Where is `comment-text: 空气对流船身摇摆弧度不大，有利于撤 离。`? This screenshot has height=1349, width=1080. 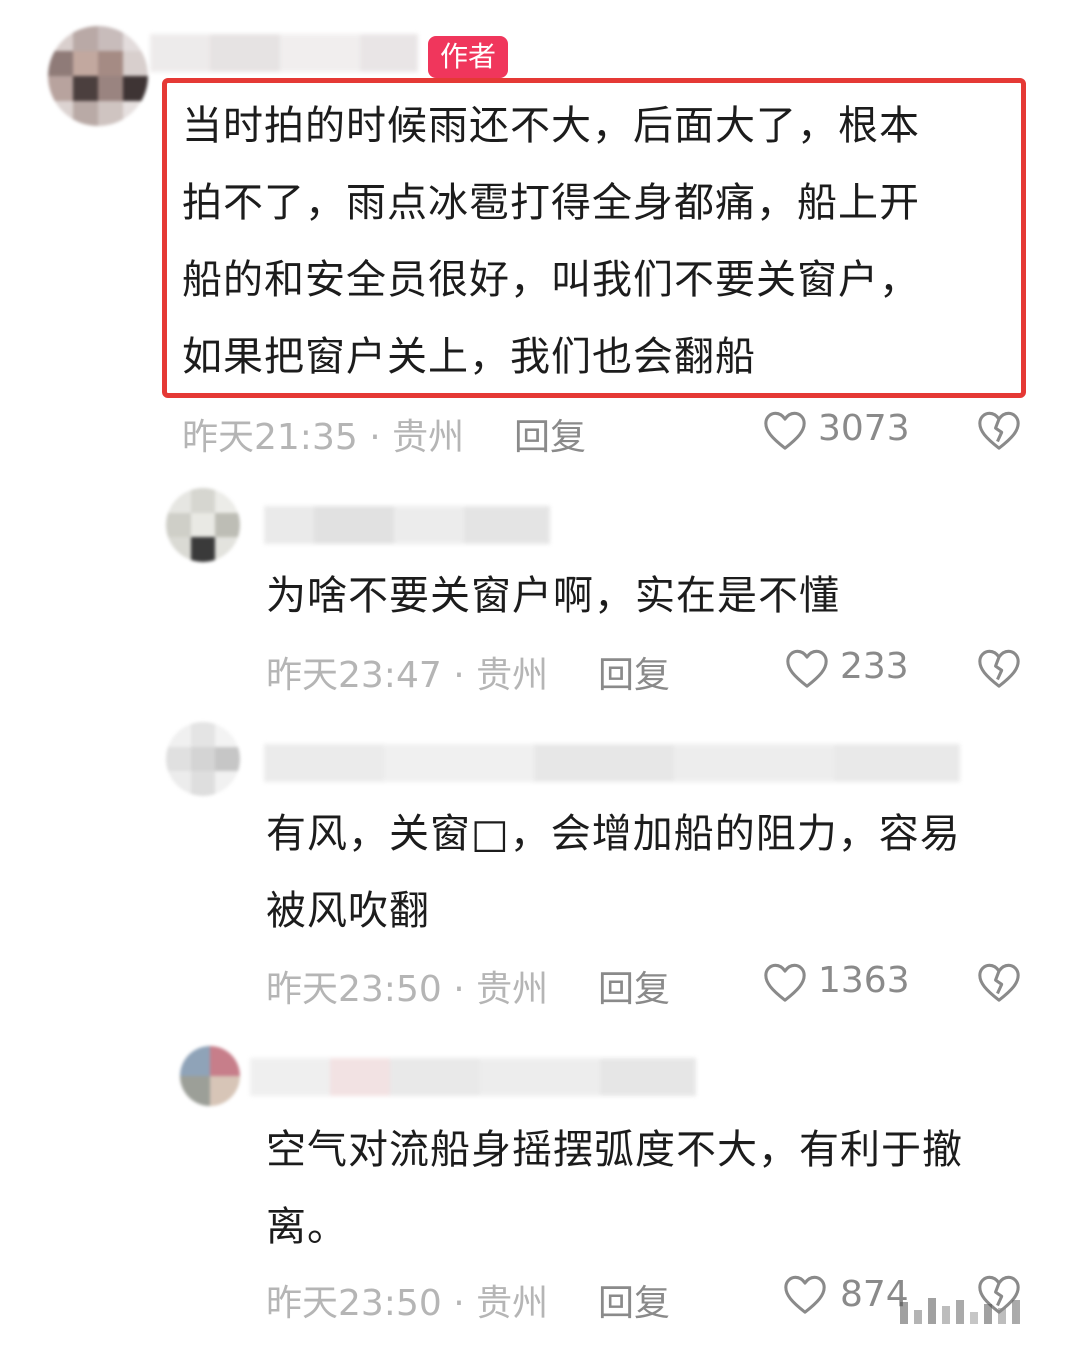 comment-text: 空气对流船身摇摆弧度不大，有利于撤 离。 is located at coordinates (661, 1189).